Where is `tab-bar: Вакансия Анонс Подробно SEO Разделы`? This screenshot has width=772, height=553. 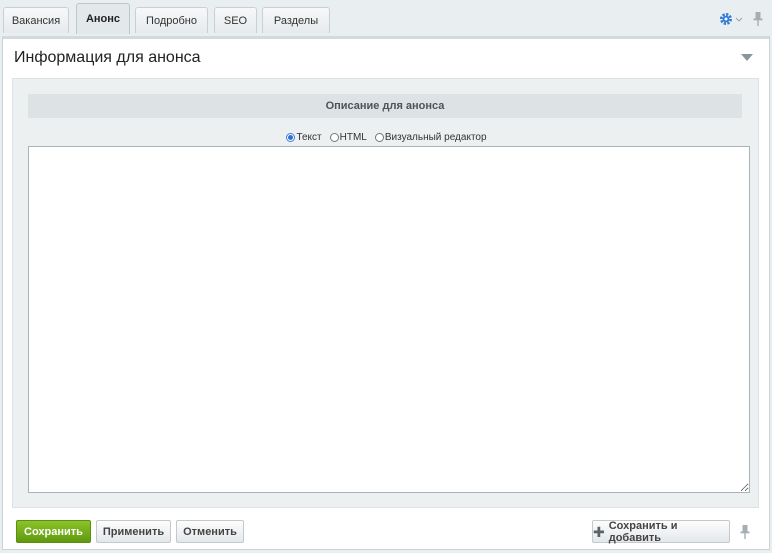
tab-bar: Вакансия Анонс Подробно SEO Разделы is located at coordinates (386, 18).